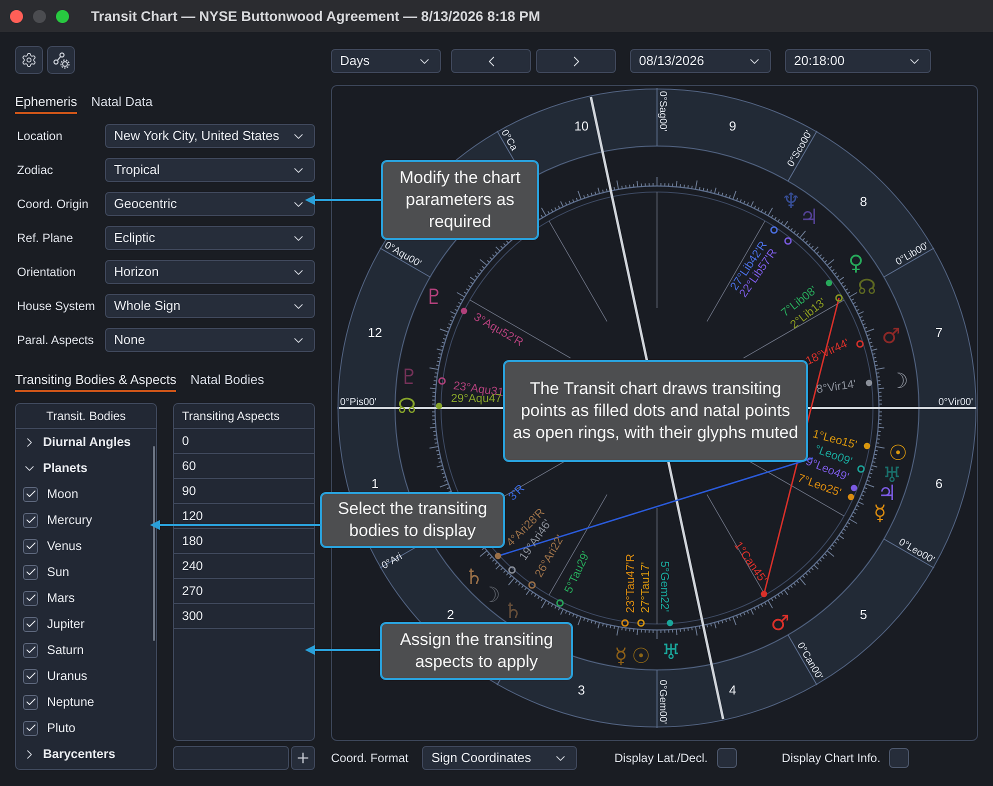 This screenshot has height=786, width=993. I want to click on chart-settings-button, so click(61, 60).